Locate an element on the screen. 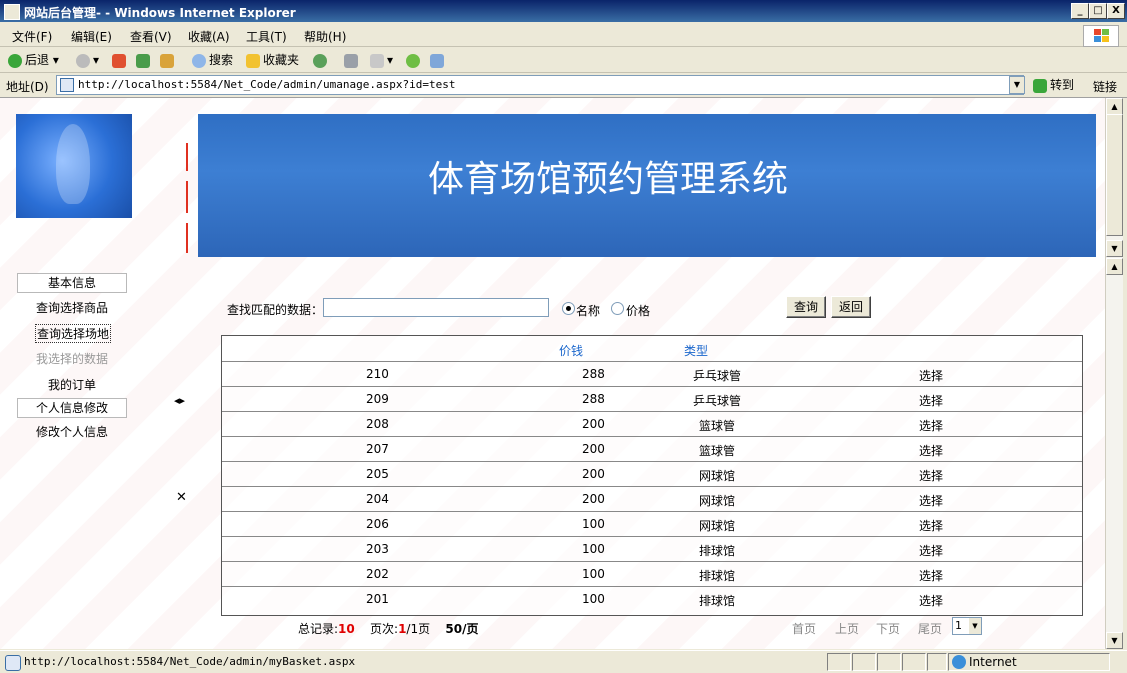  menu-favorites: 收藏(A) is located at coordinates (209, 36).